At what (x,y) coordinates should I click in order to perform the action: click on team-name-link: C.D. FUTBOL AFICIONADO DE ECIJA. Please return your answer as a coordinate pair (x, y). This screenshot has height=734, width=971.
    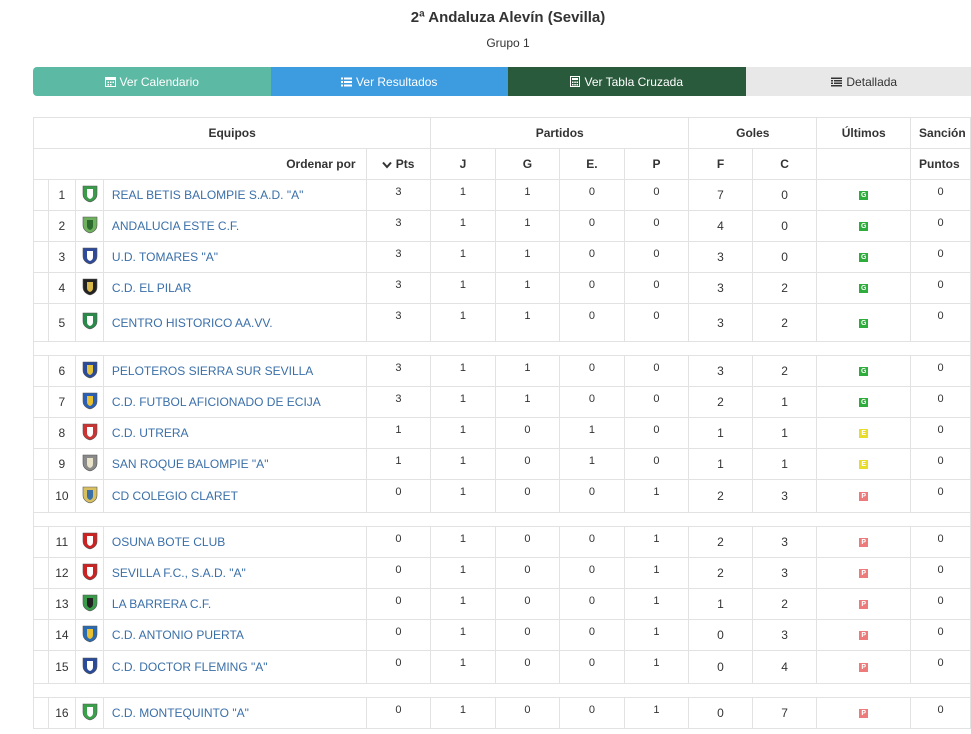
    Looking at the image, I should click on (234, 402).